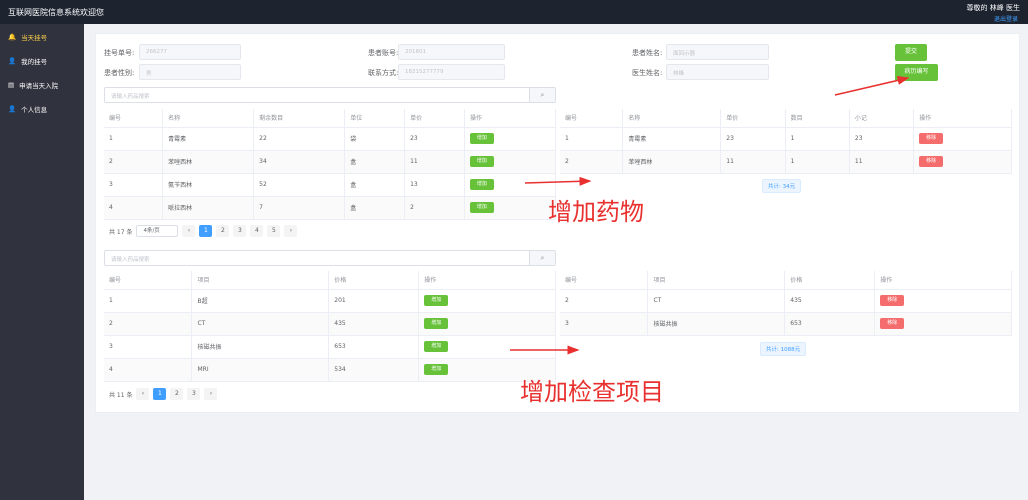 The image size is (1028, 500). Describe the element at coordinates (872, 85) in the screenshot. I see `arrow-to-record` at that location.